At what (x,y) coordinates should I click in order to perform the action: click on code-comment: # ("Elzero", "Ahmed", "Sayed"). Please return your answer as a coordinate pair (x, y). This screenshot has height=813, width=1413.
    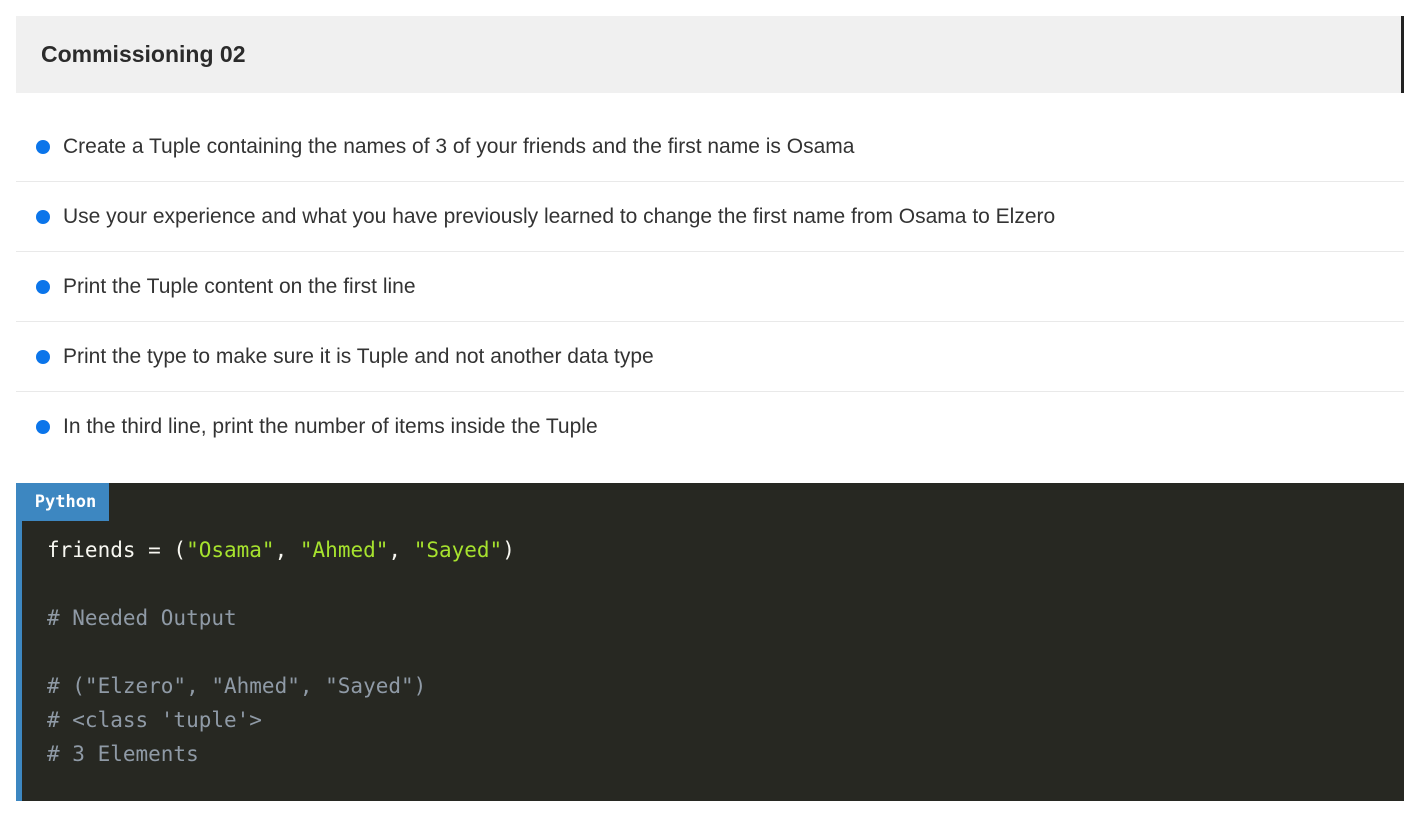
    Looking at the image, I should click on (237, 686).